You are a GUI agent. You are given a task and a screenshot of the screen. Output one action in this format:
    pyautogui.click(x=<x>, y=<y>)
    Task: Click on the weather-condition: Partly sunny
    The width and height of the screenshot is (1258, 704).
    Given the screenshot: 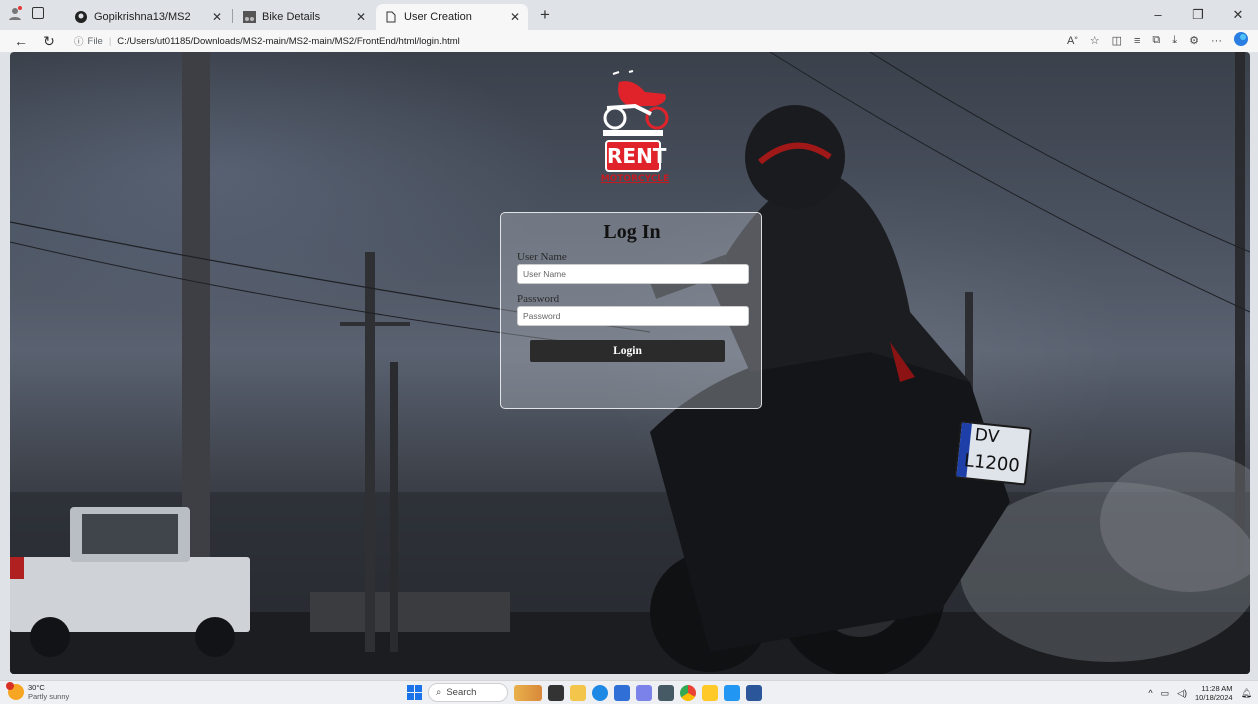 What is the action you would take?
    pyautogui.click(x=49, y=696)
    